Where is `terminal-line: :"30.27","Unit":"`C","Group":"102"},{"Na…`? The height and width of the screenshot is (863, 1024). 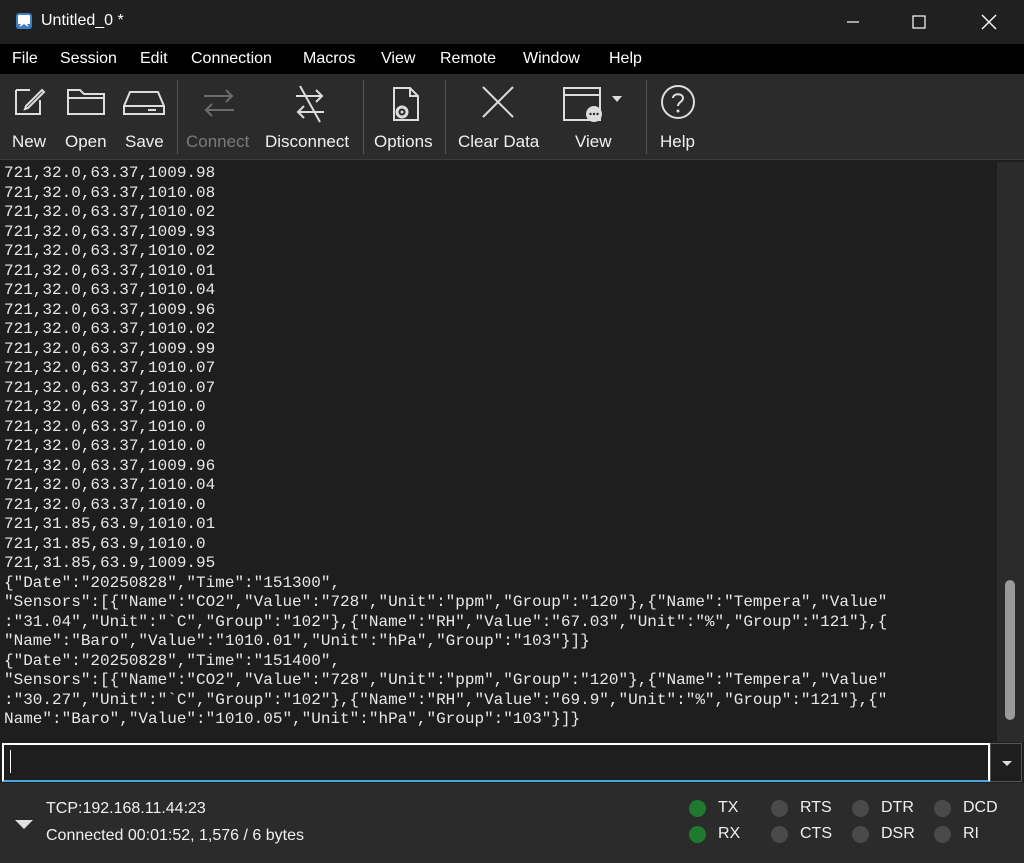 terminal-line: :"30.27","Unit":"`C","Group":"102"},{"Na… is located at coordinates (446, 699).